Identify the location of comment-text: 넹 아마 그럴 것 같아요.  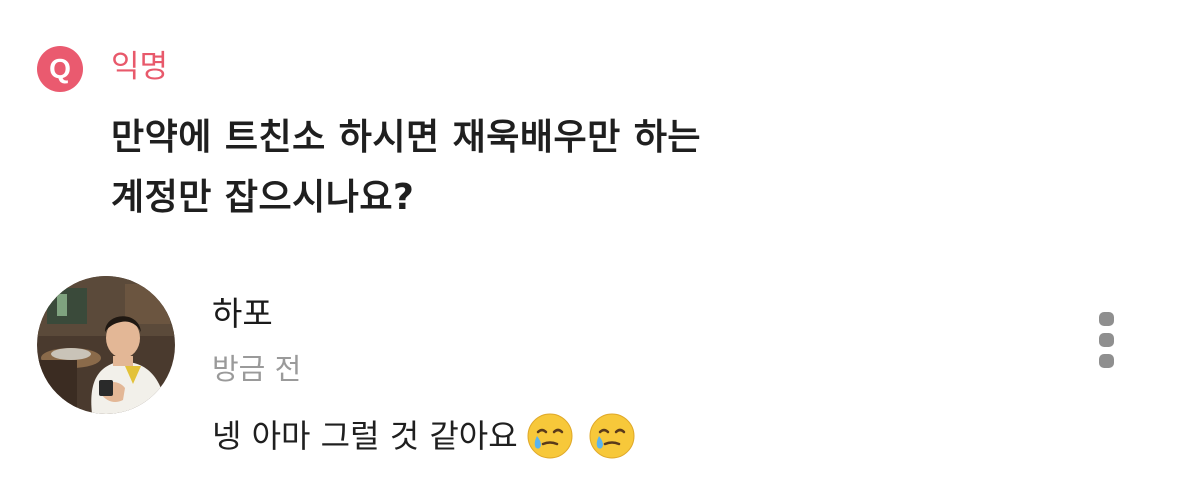
(365, 436).